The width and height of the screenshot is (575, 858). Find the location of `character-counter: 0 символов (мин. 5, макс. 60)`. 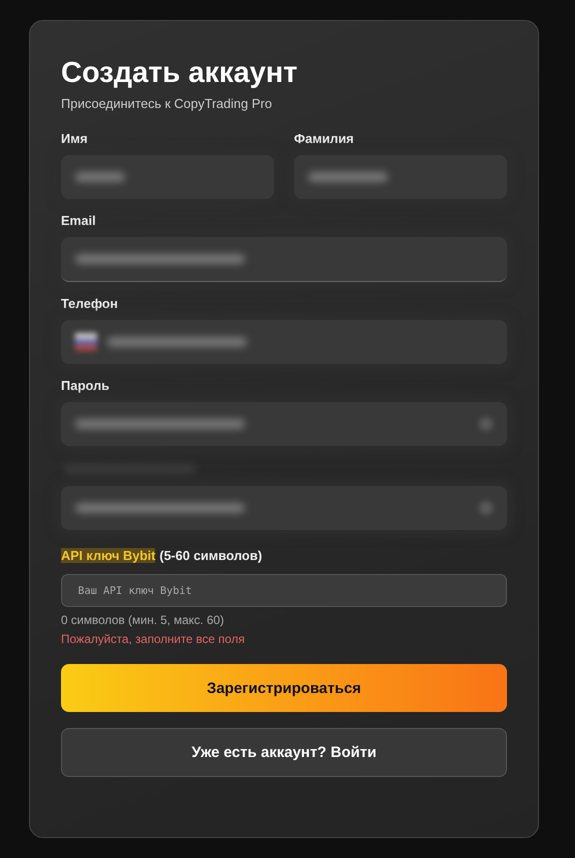

character-counter: 0 символов (мин. 5, макс. 60) is located at coordinates (143, 620).